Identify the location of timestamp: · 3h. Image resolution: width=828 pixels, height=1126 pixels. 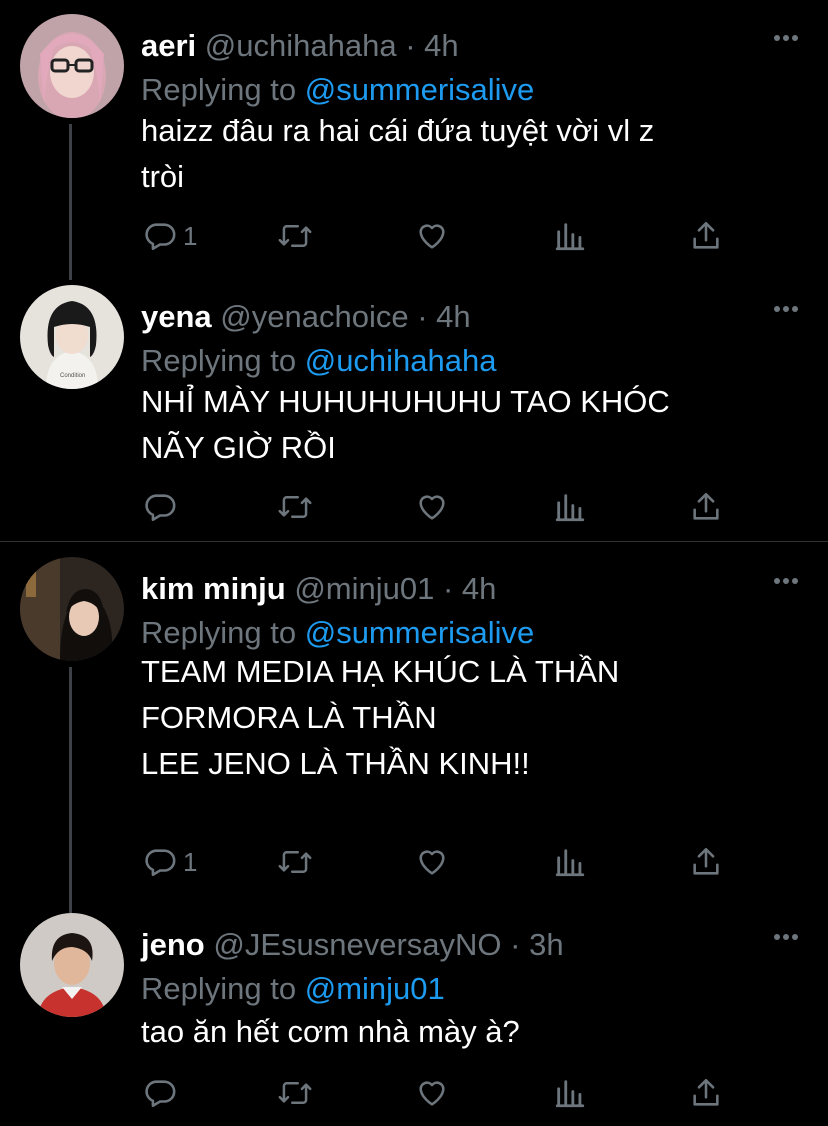
(536, 944).